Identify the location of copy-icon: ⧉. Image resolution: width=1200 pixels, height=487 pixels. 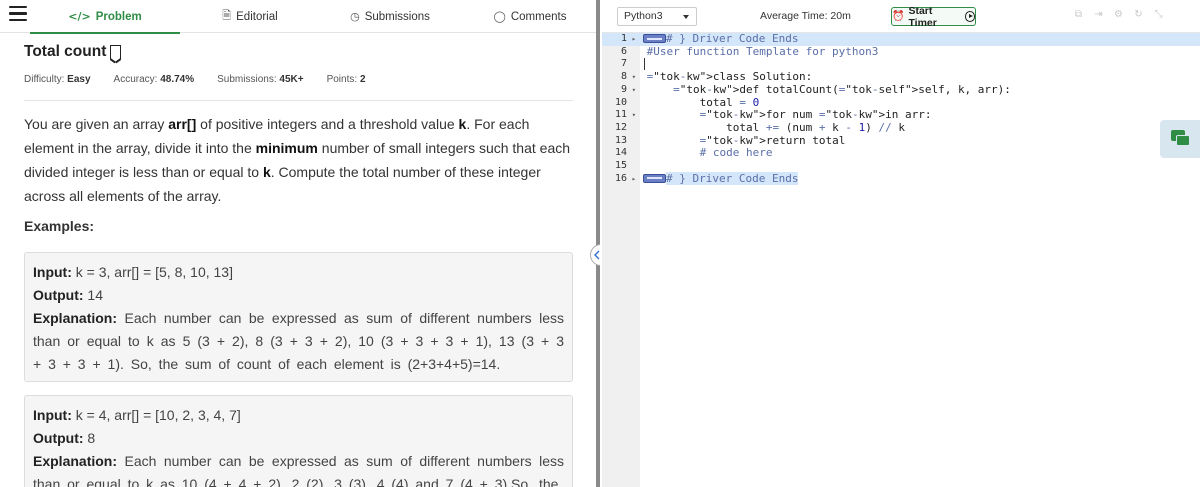
(1078, 14).